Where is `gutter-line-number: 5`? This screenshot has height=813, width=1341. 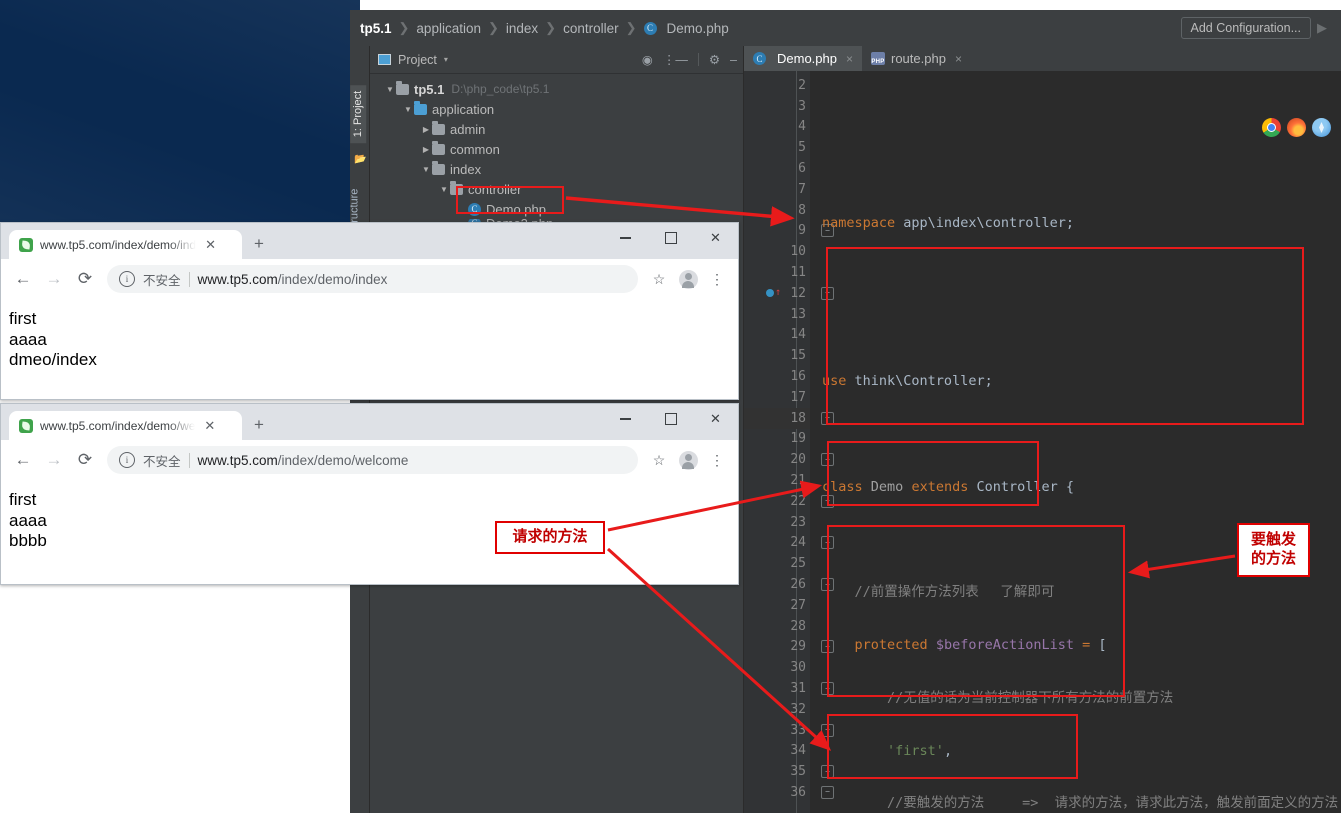 gutter-line-number: 5 is located at coordinates (802, 148).